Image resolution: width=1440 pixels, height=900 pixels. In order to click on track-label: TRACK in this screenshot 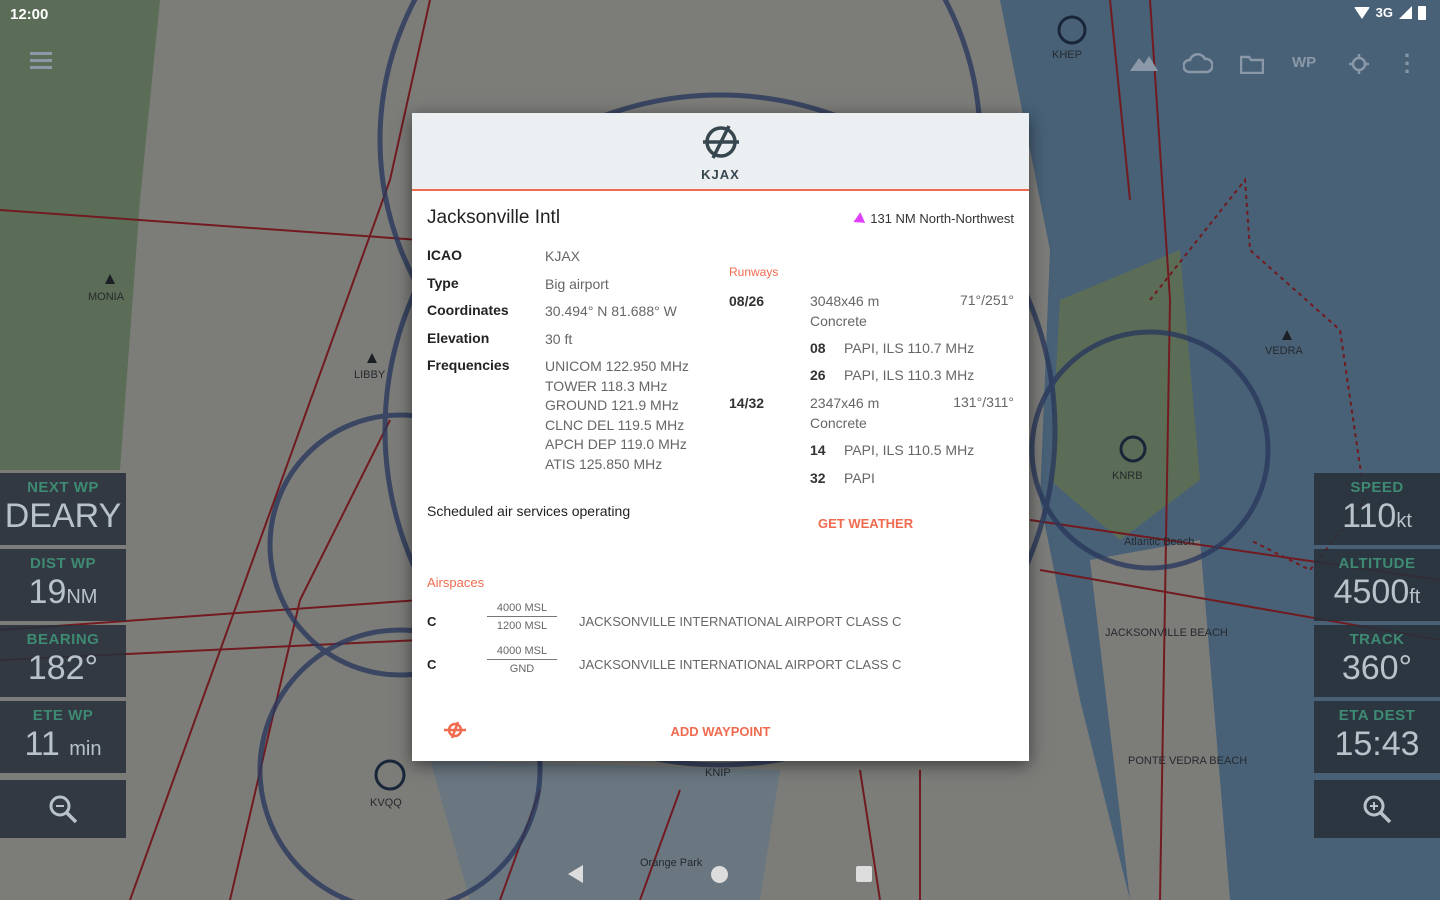, I will do `click(1377, 639)`.